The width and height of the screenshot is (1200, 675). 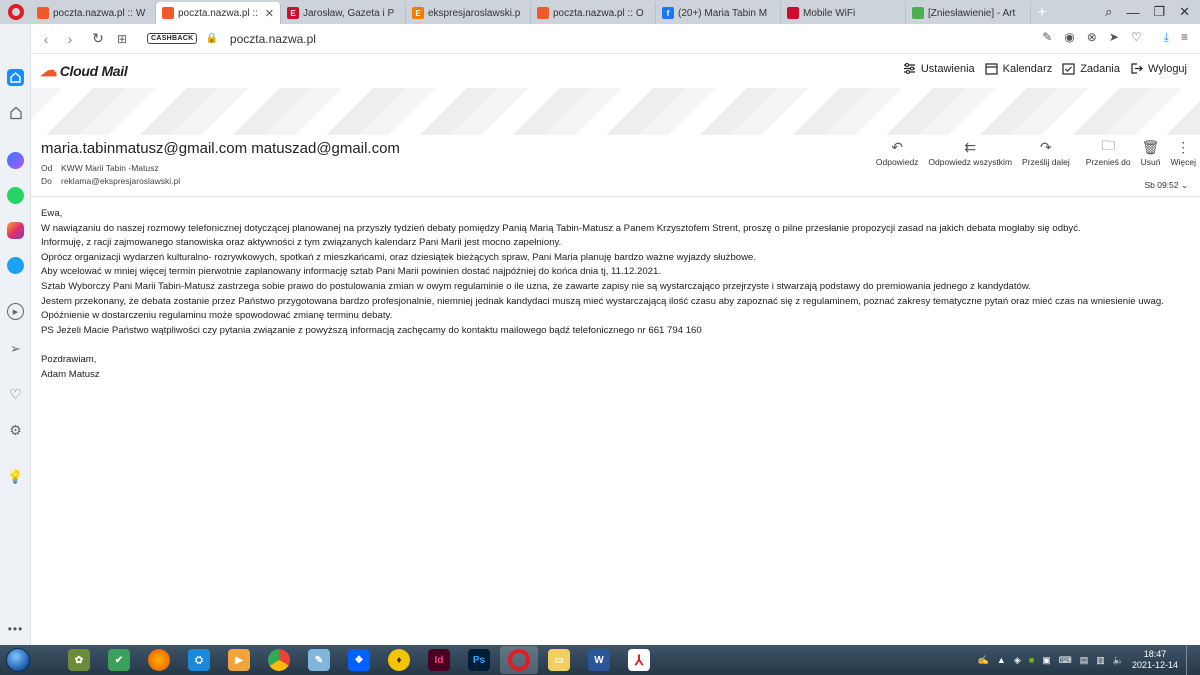 I want to click on taskbar-app-opera, so click(x=519, y=660).